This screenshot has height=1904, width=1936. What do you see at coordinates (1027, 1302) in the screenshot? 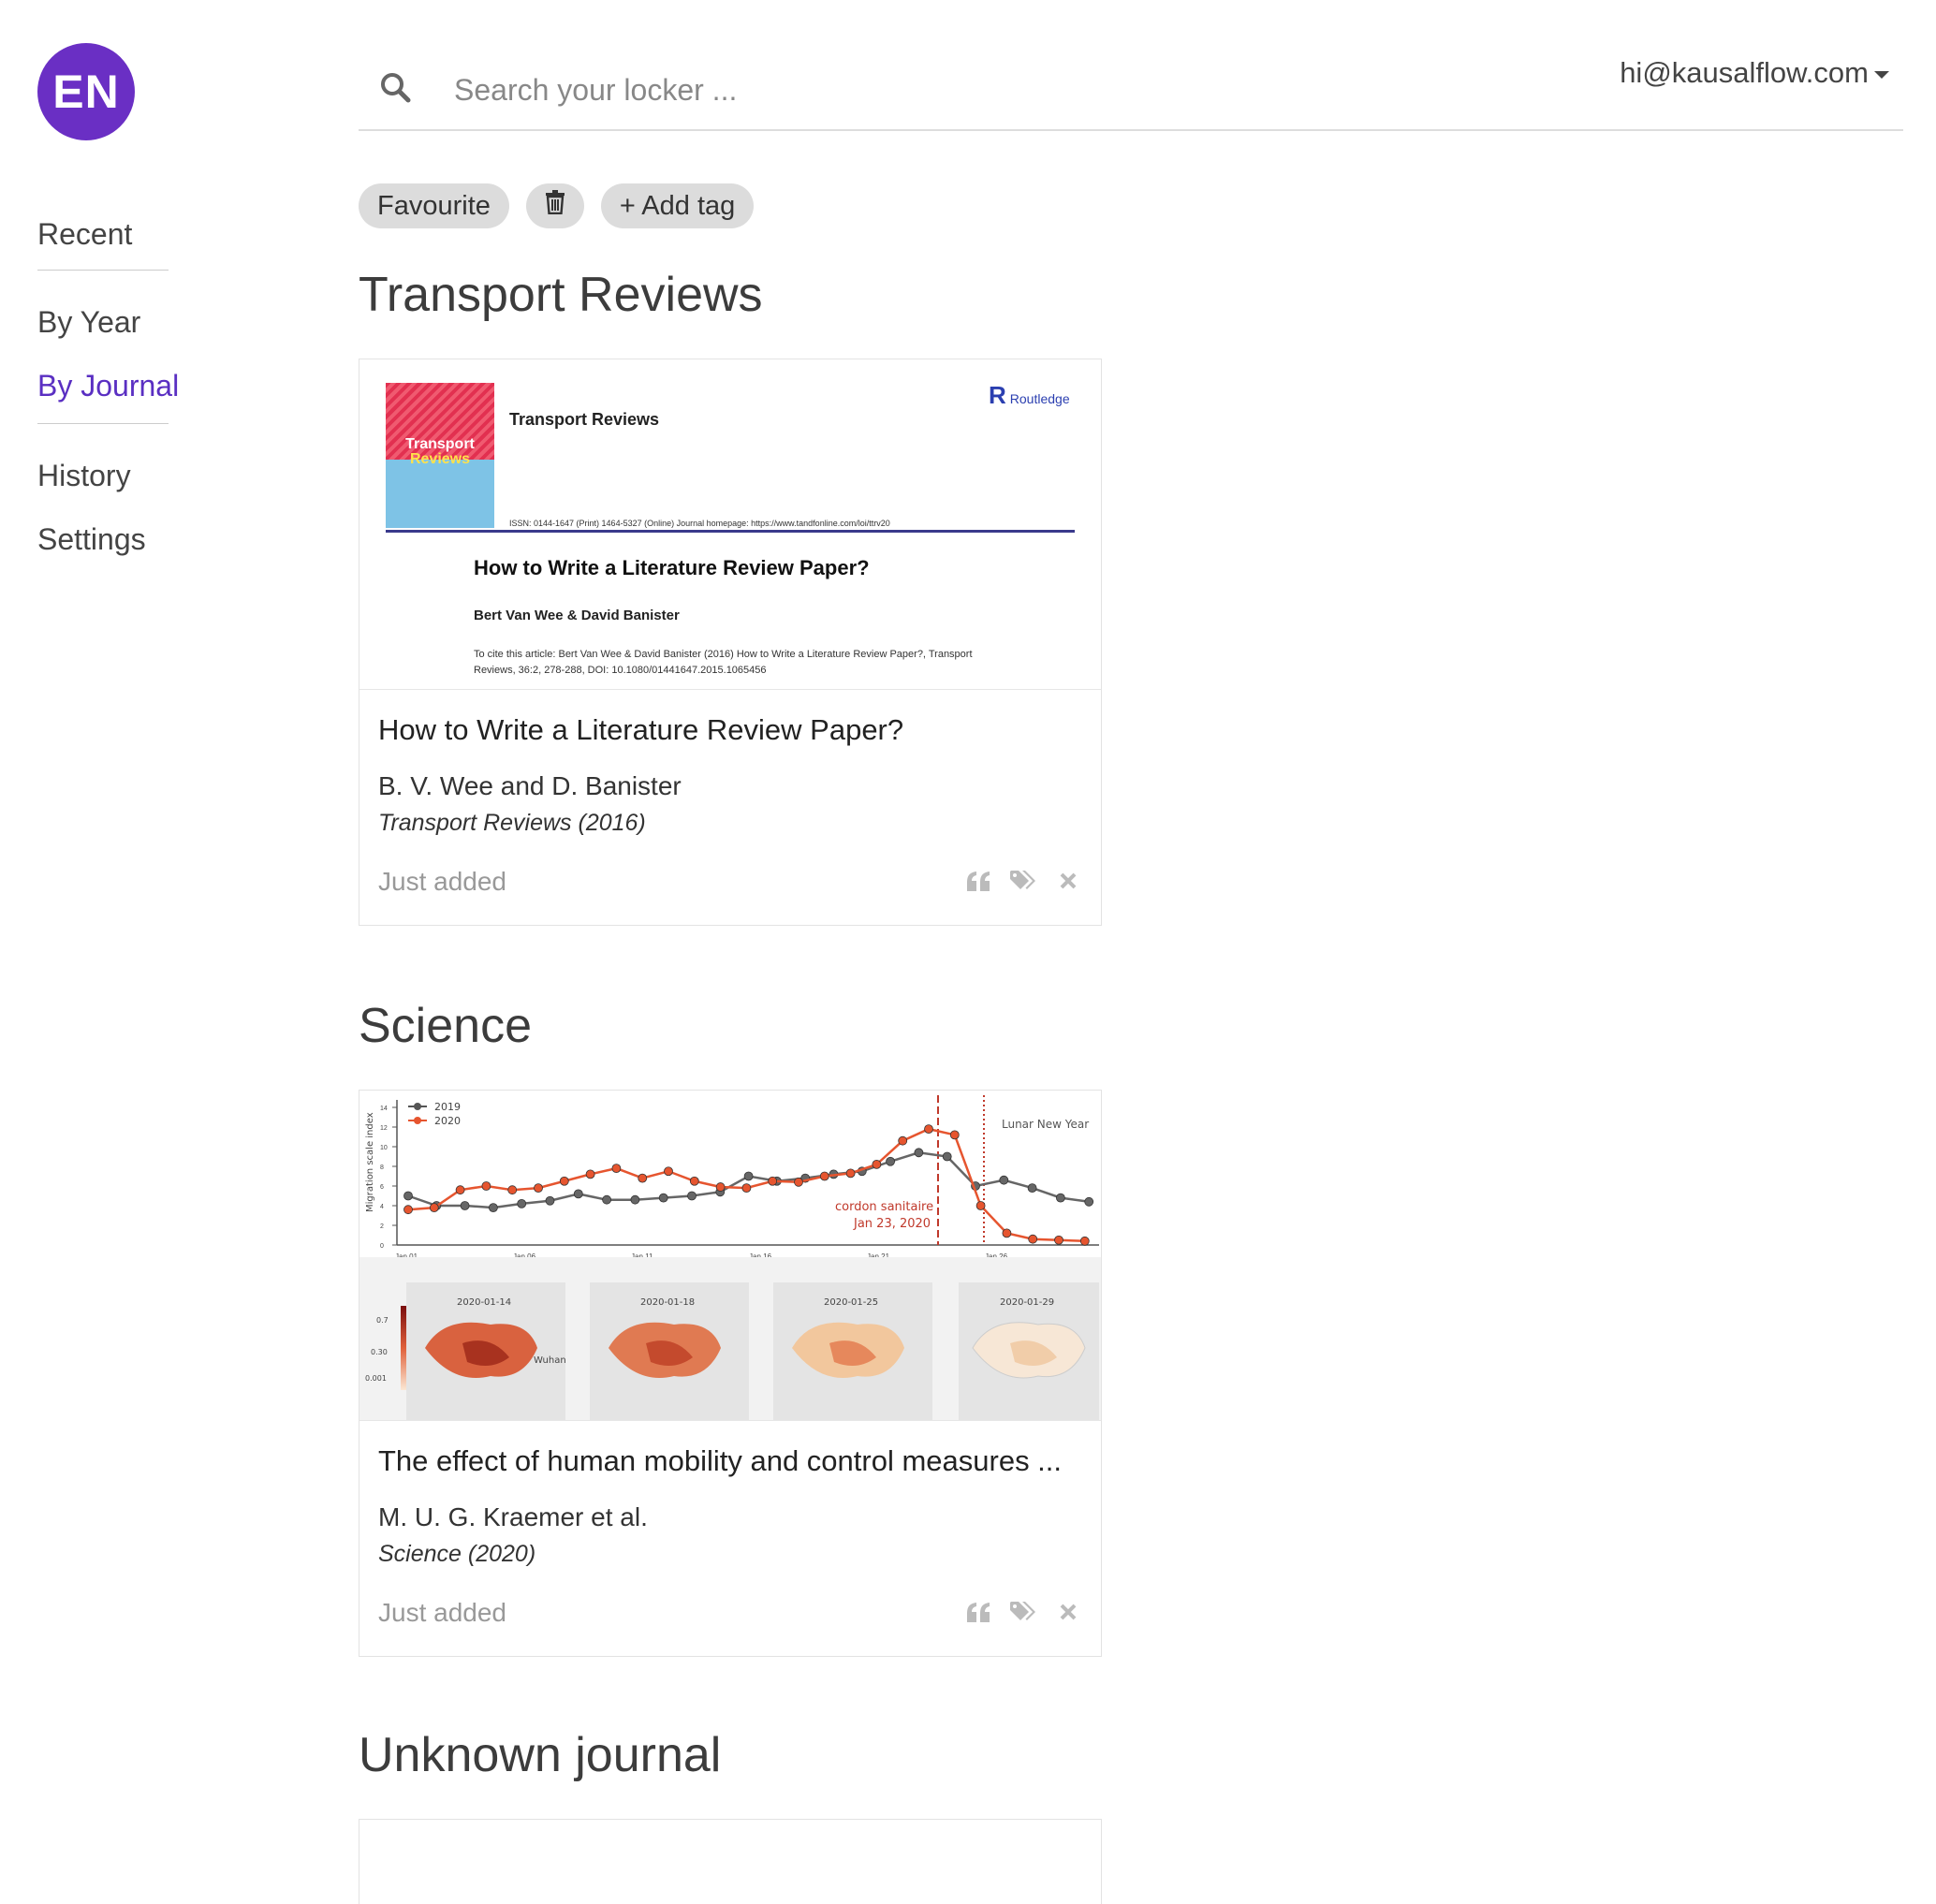
I see `map-date-4: 2020-01-29` at bounding box center [1027, 1302].